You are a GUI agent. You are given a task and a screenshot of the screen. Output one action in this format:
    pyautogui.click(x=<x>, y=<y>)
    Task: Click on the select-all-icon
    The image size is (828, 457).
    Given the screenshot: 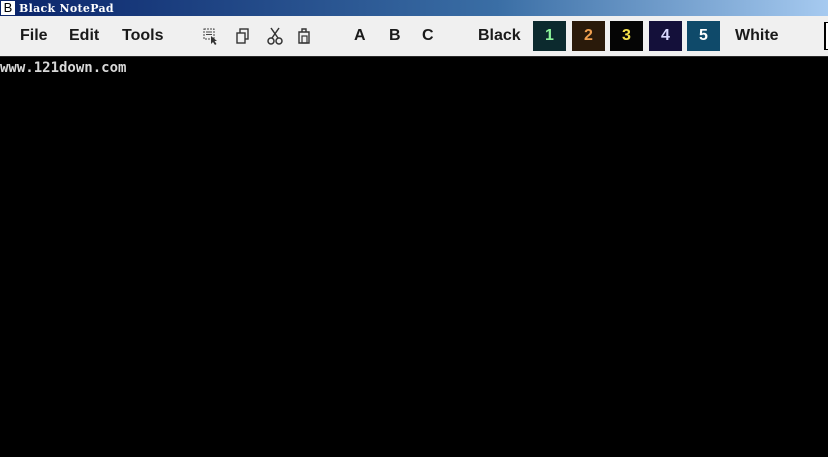 What is the action you would take?
    pyautogui.click(x=211, y=36)
    